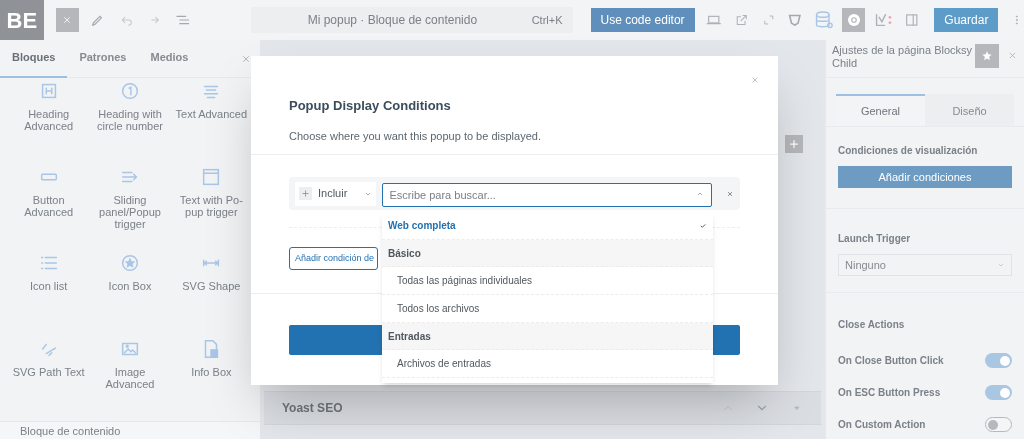  I want to click on include-select: Incluir, so click(336, 193).